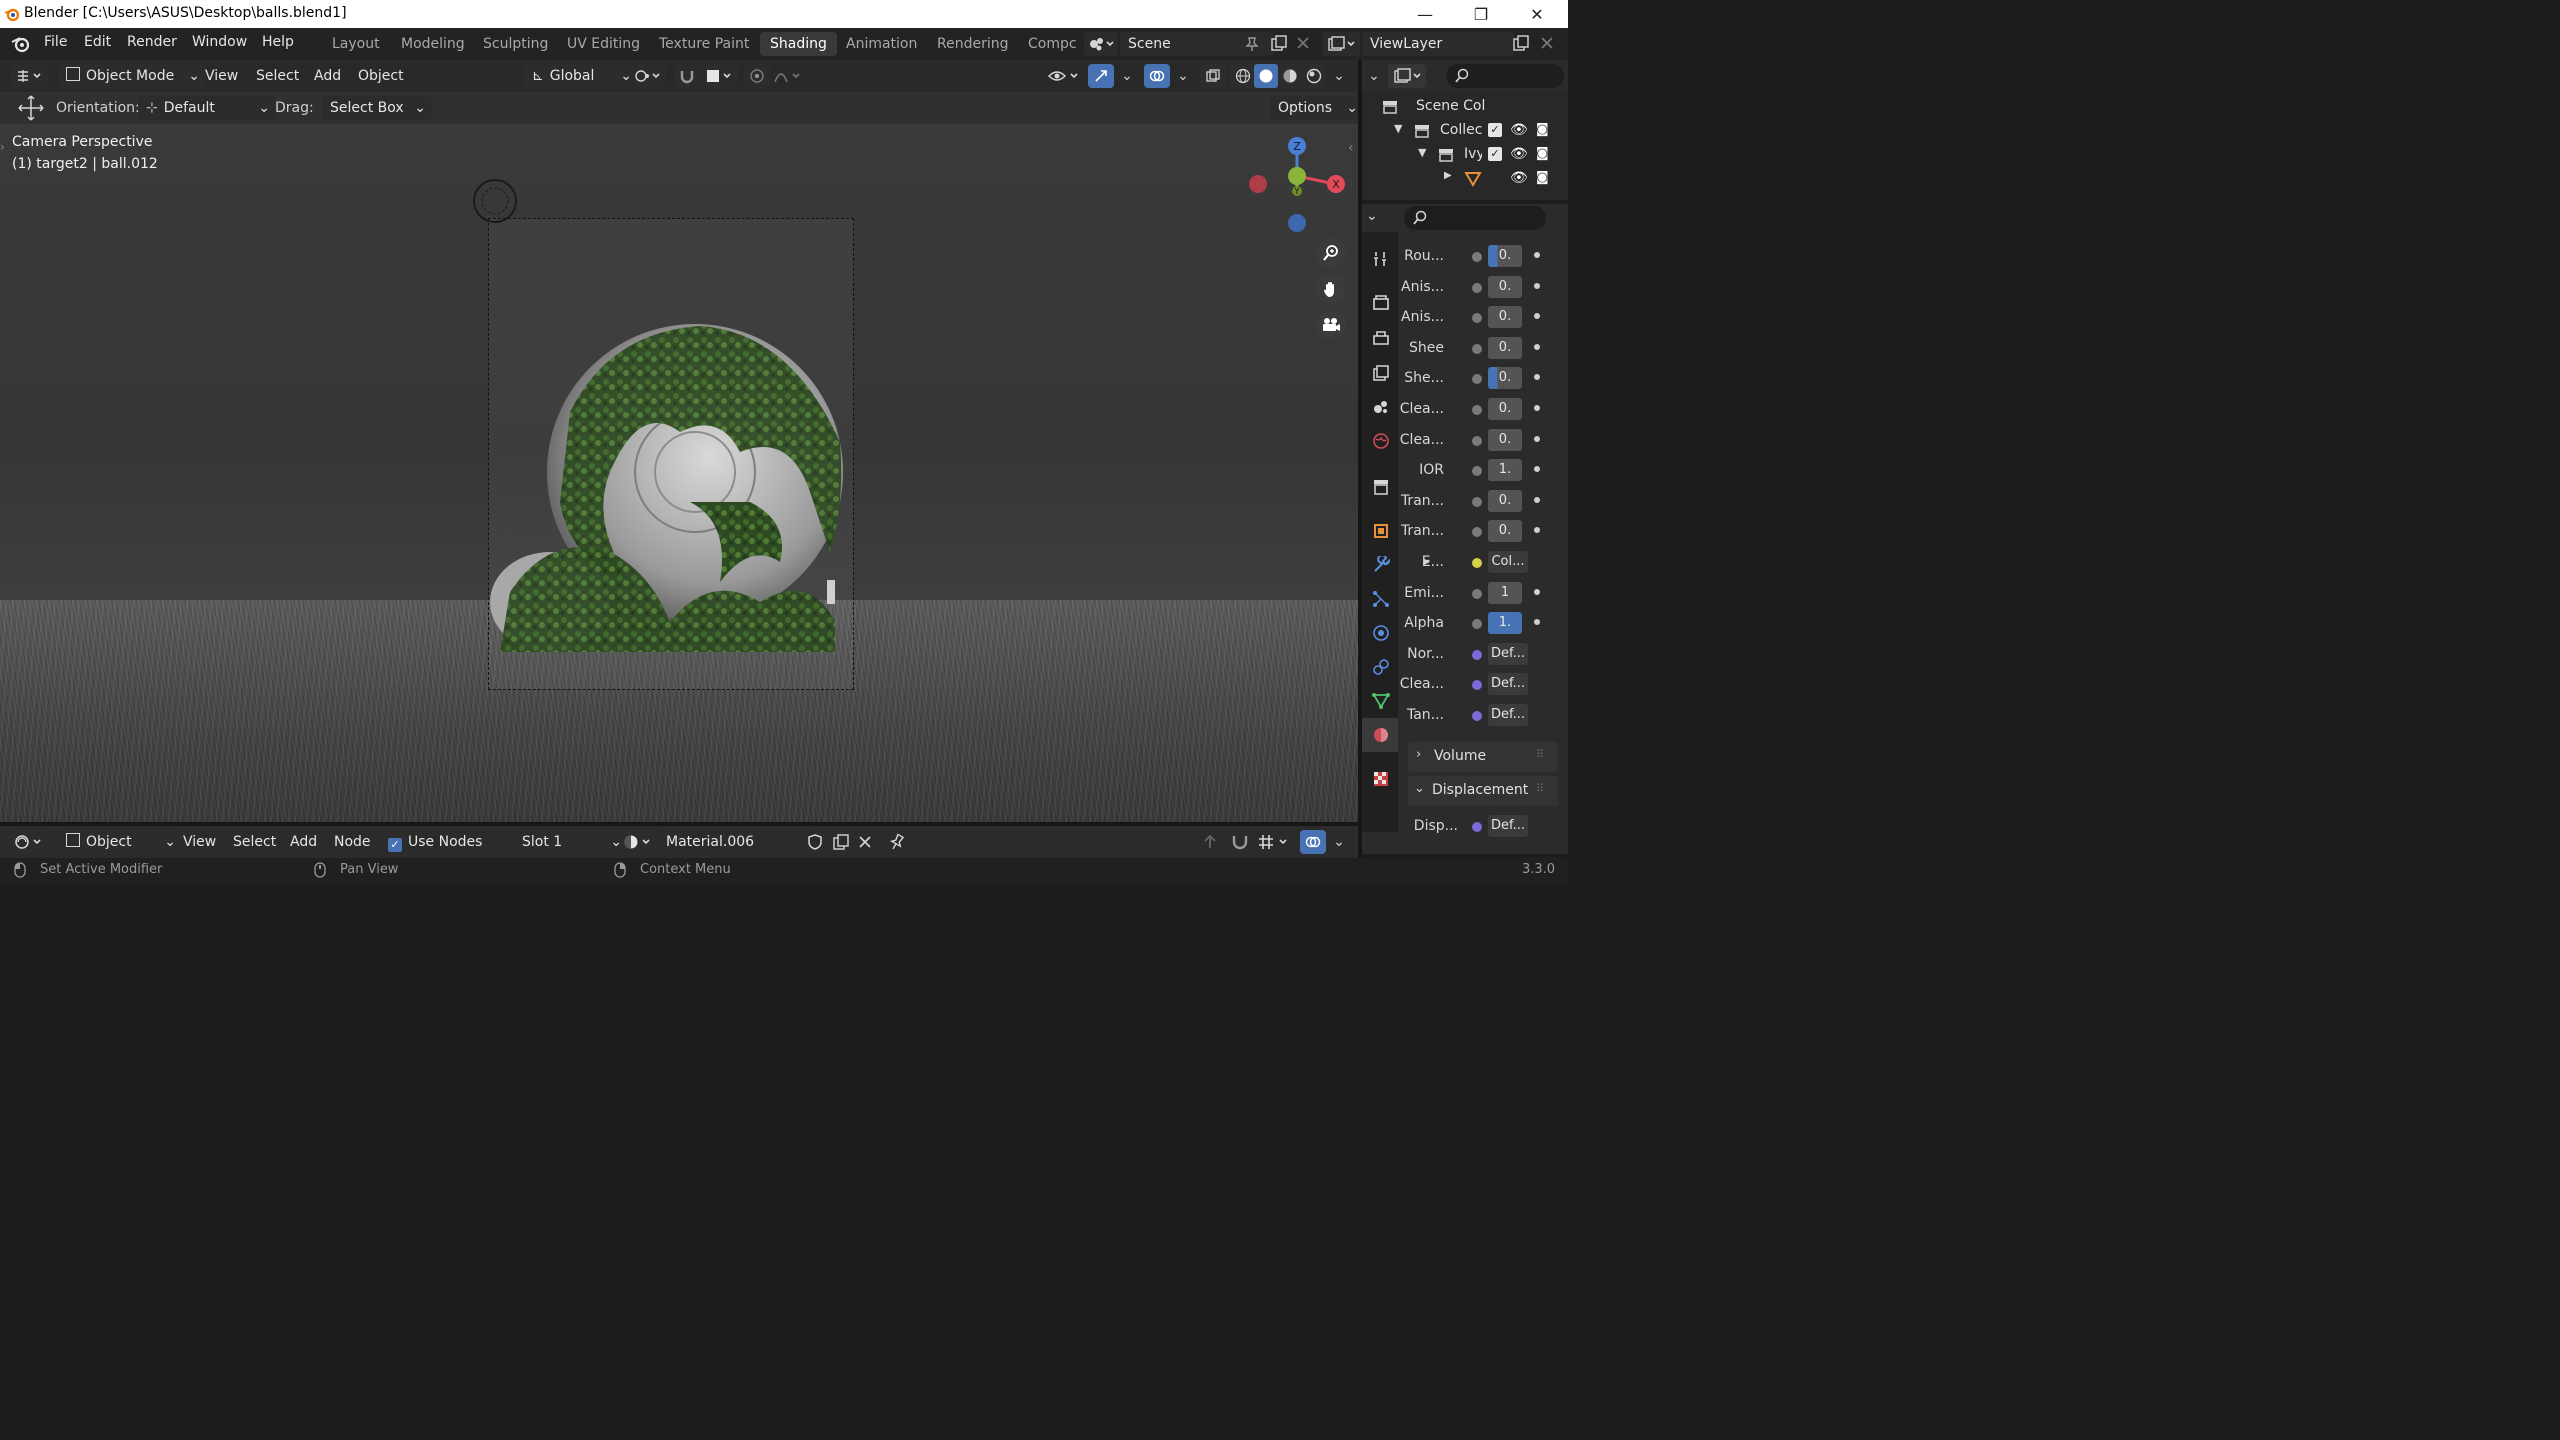  I want to click on camera-view-button, so click(1331, 325).